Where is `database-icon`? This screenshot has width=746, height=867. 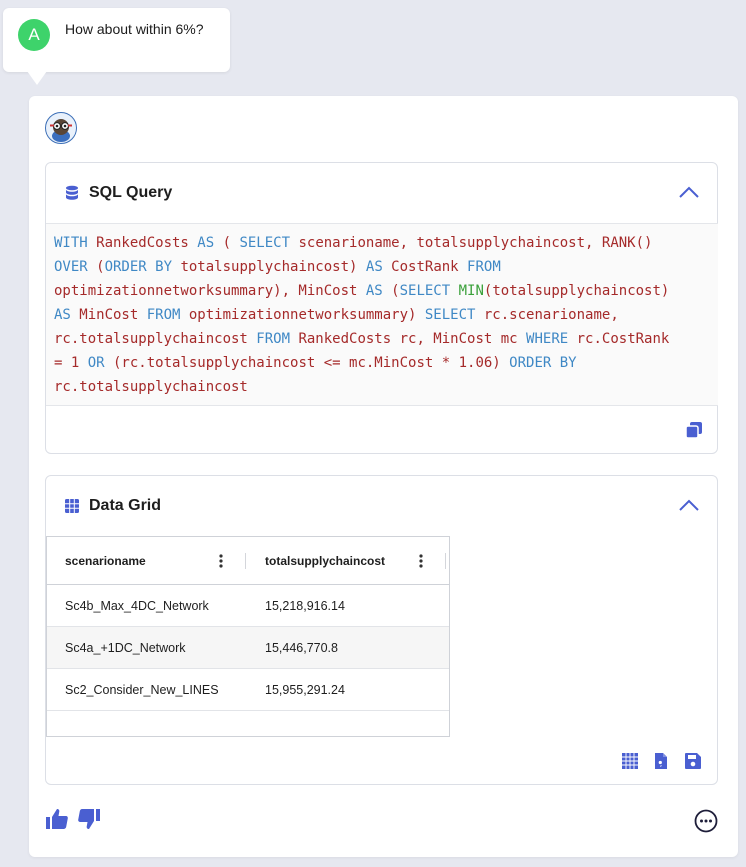
database-icon is located at coordinates (72, 192).